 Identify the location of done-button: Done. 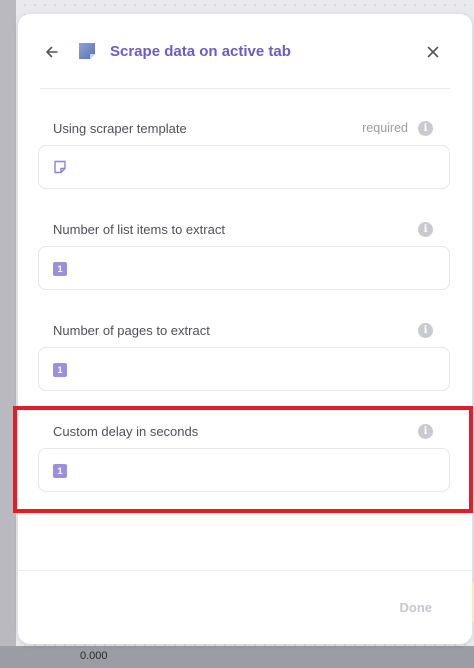
(416, 607).